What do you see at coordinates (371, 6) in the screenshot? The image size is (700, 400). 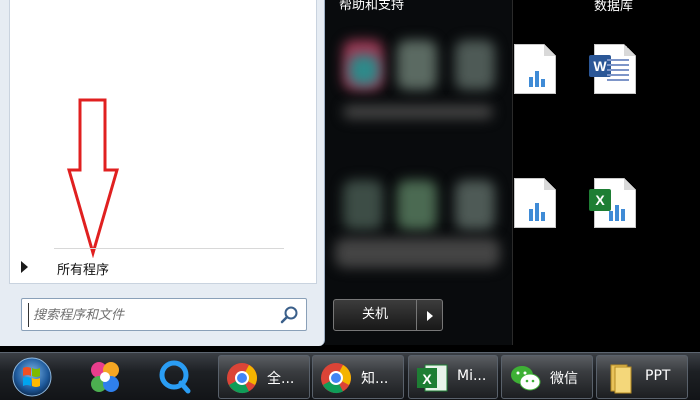 I see `help-and-support-link: 帮助和支持` at bounding box center [371, 6].